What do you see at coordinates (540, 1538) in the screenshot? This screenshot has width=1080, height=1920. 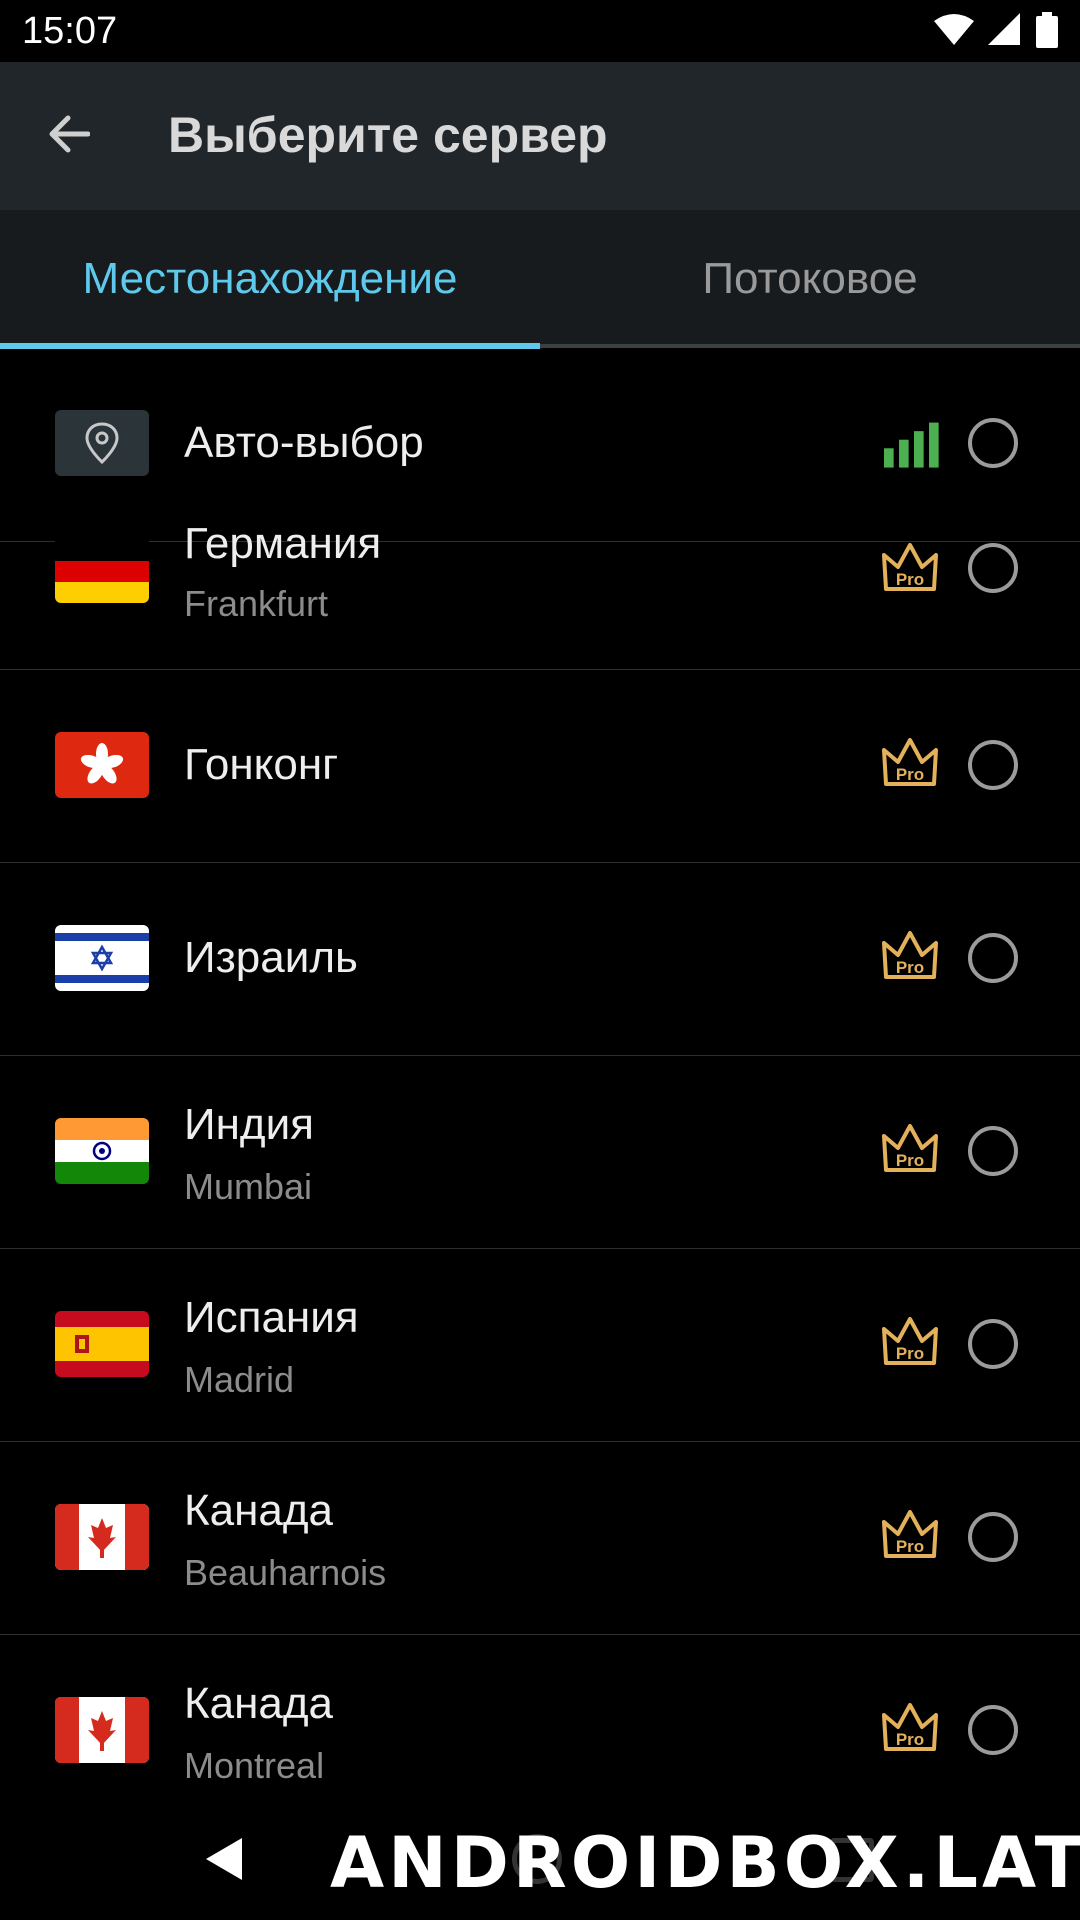 I see `server-row: Канада Beauharnois Pro` at bounding box center [540, 1538].